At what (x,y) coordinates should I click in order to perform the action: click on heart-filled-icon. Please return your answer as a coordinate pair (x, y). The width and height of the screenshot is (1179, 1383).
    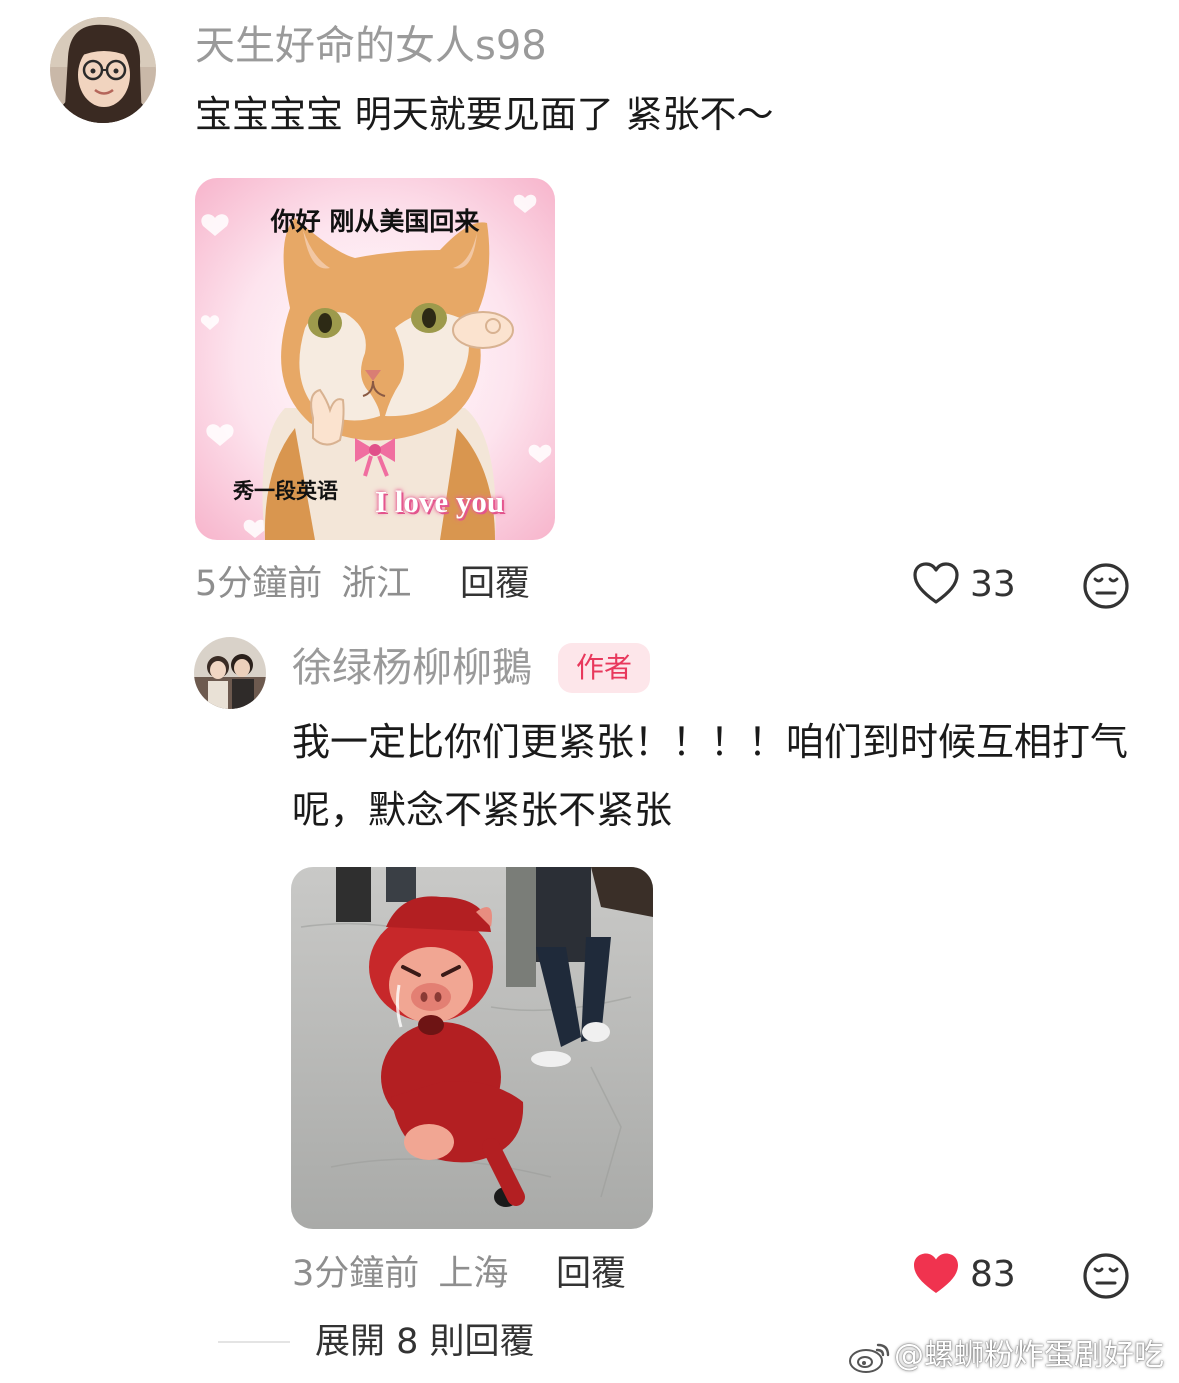
    Looking at the image, I should click on (936, 1273).